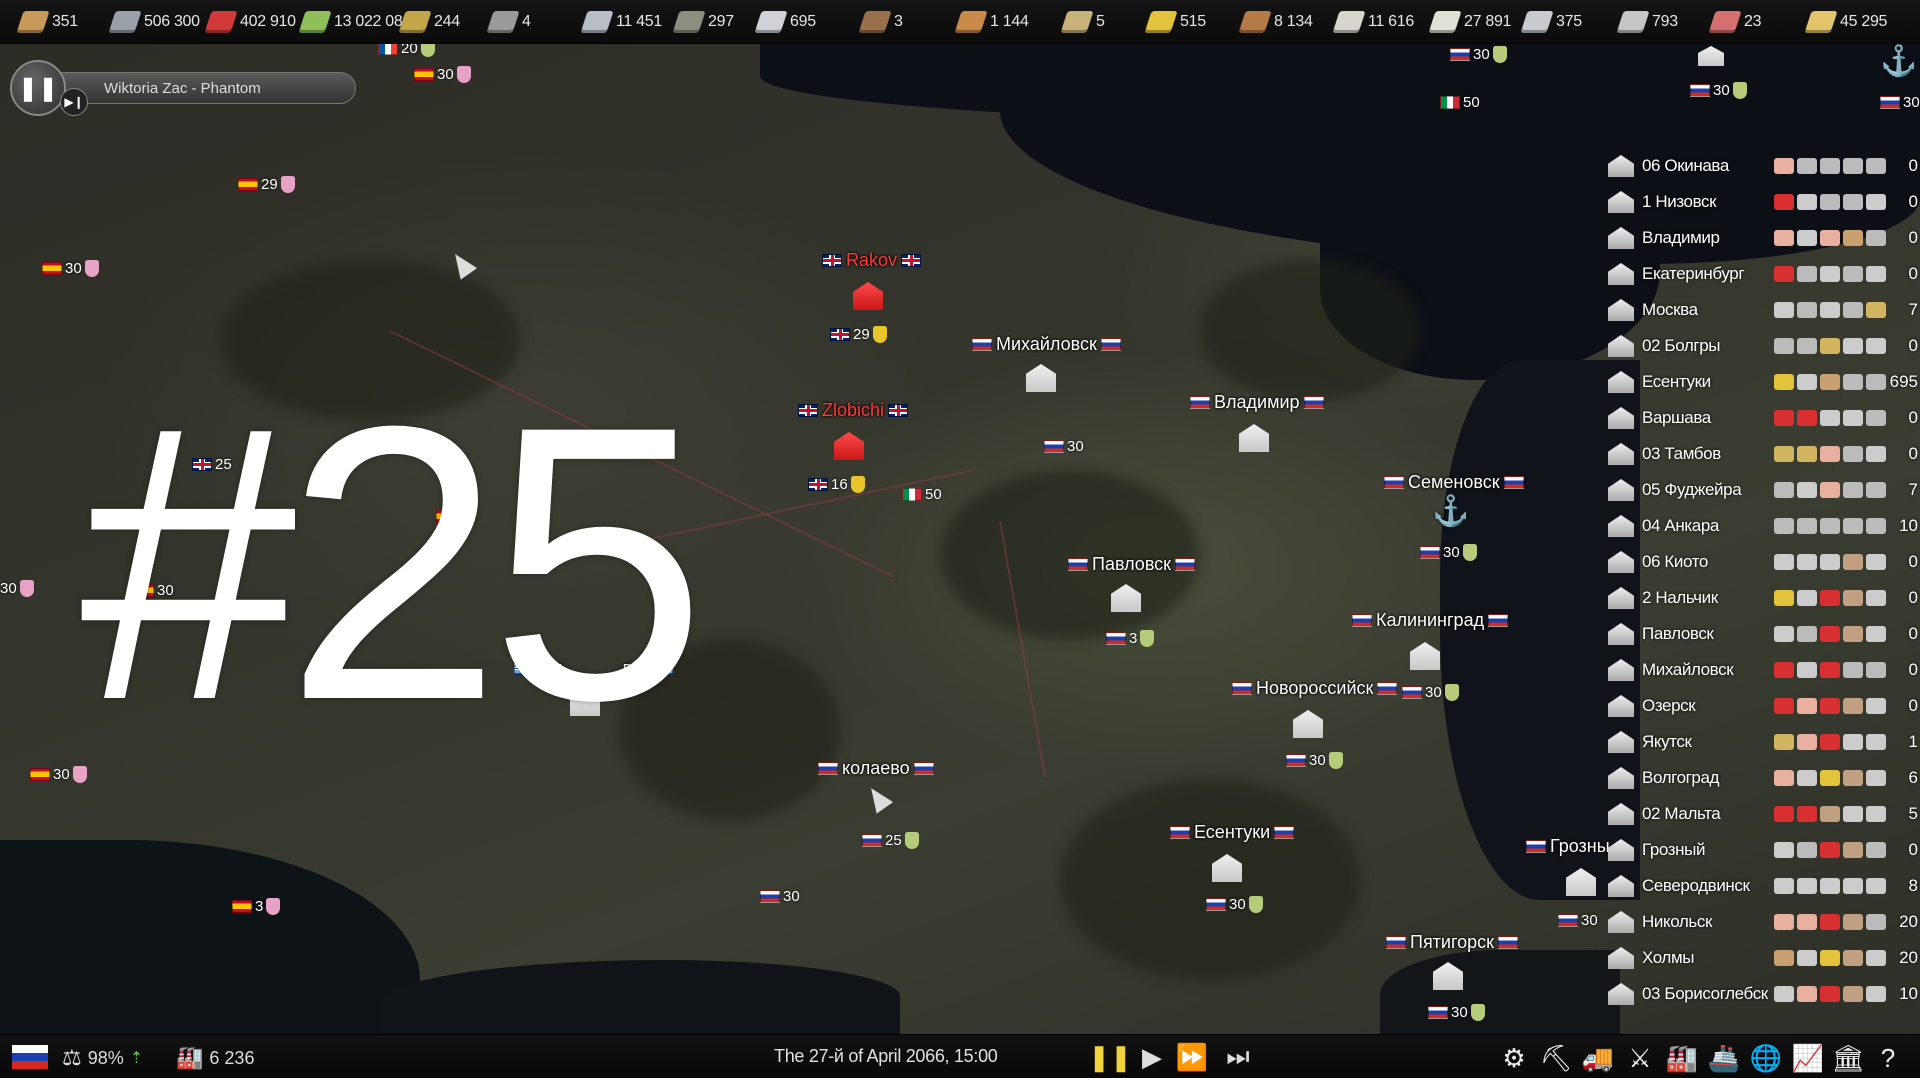 The image size is (1920, 1078). I want to click on transport-button: 🚚, so click(1598, 1058).